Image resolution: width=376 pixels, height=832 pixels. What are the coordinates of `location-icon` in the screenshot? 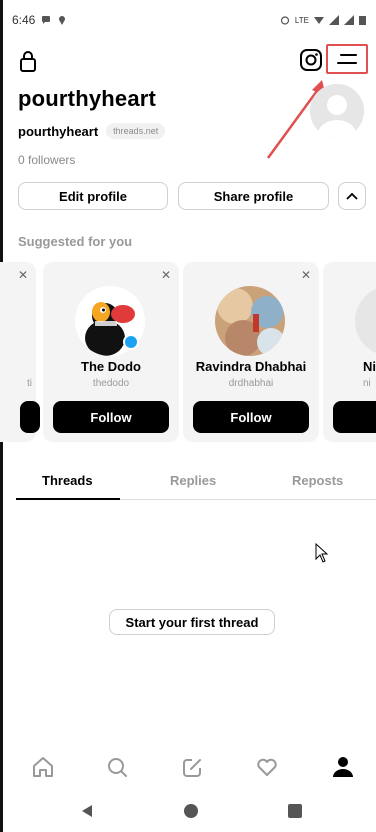 It's located at (62, 20).